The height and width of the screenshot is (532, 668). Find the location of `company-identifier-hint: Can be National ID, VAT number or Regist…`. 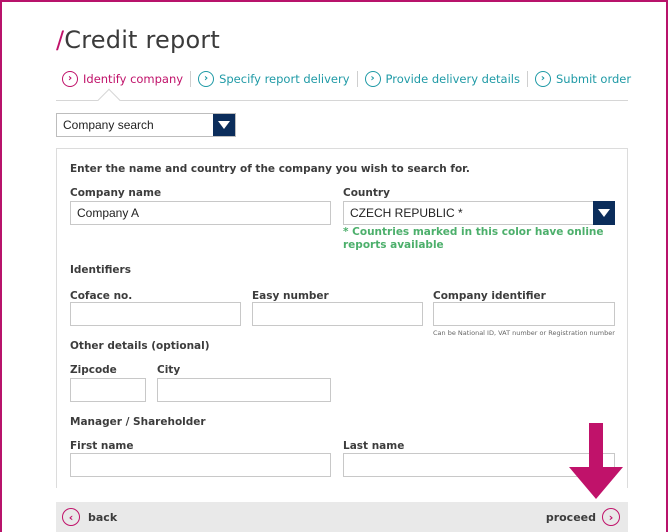

company-identifier-hint: Can be National ID, VAT number or Regist… is located at coordinates (524, 333).